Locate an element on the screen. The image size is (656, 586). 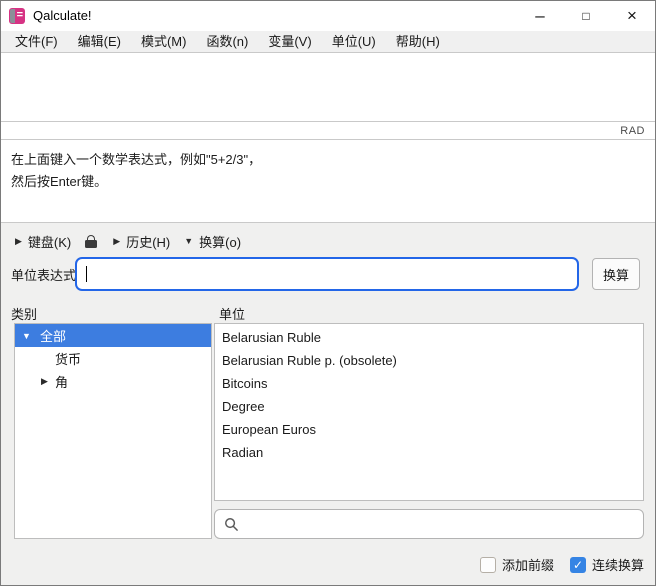
minimize-button: – is located at coordinates (540, 16).